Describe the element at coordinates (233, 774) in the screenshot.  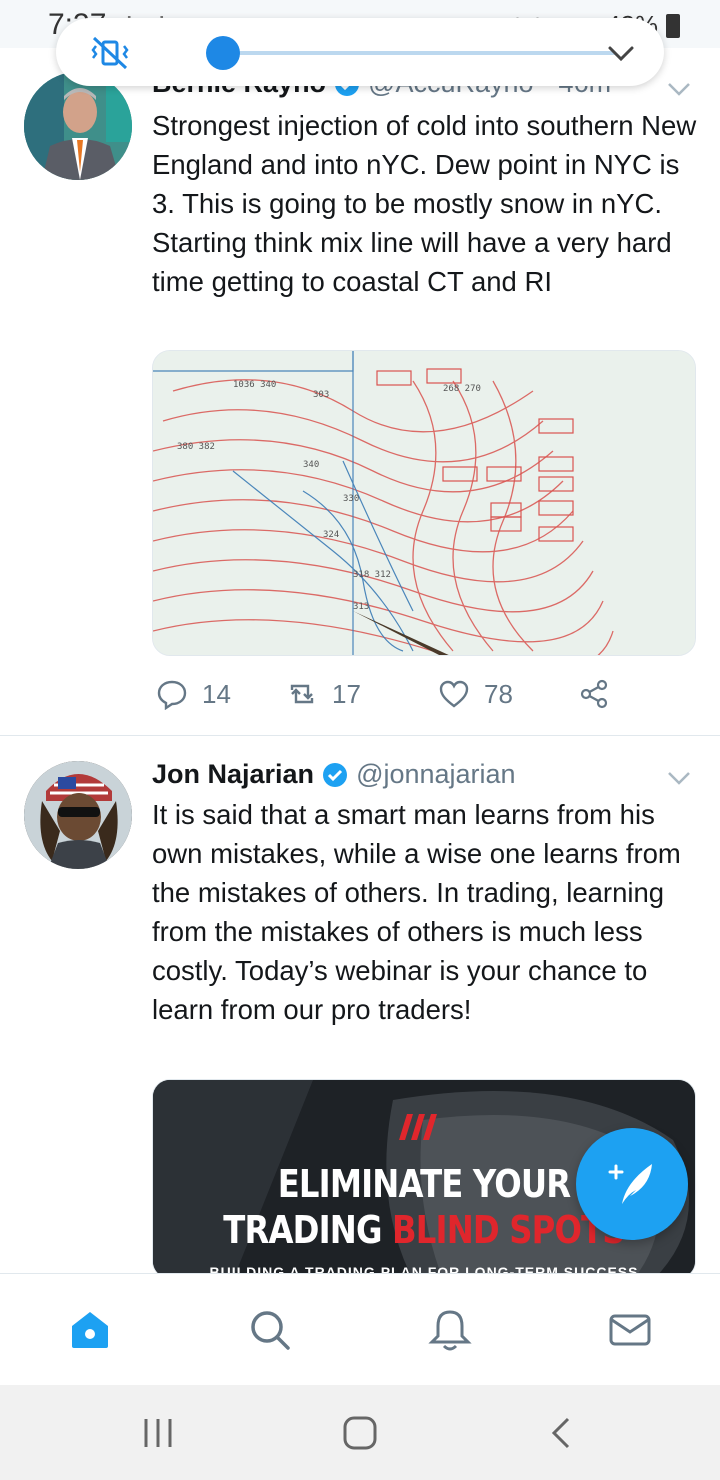
I see `display-name: Jon Najarian` at that location.